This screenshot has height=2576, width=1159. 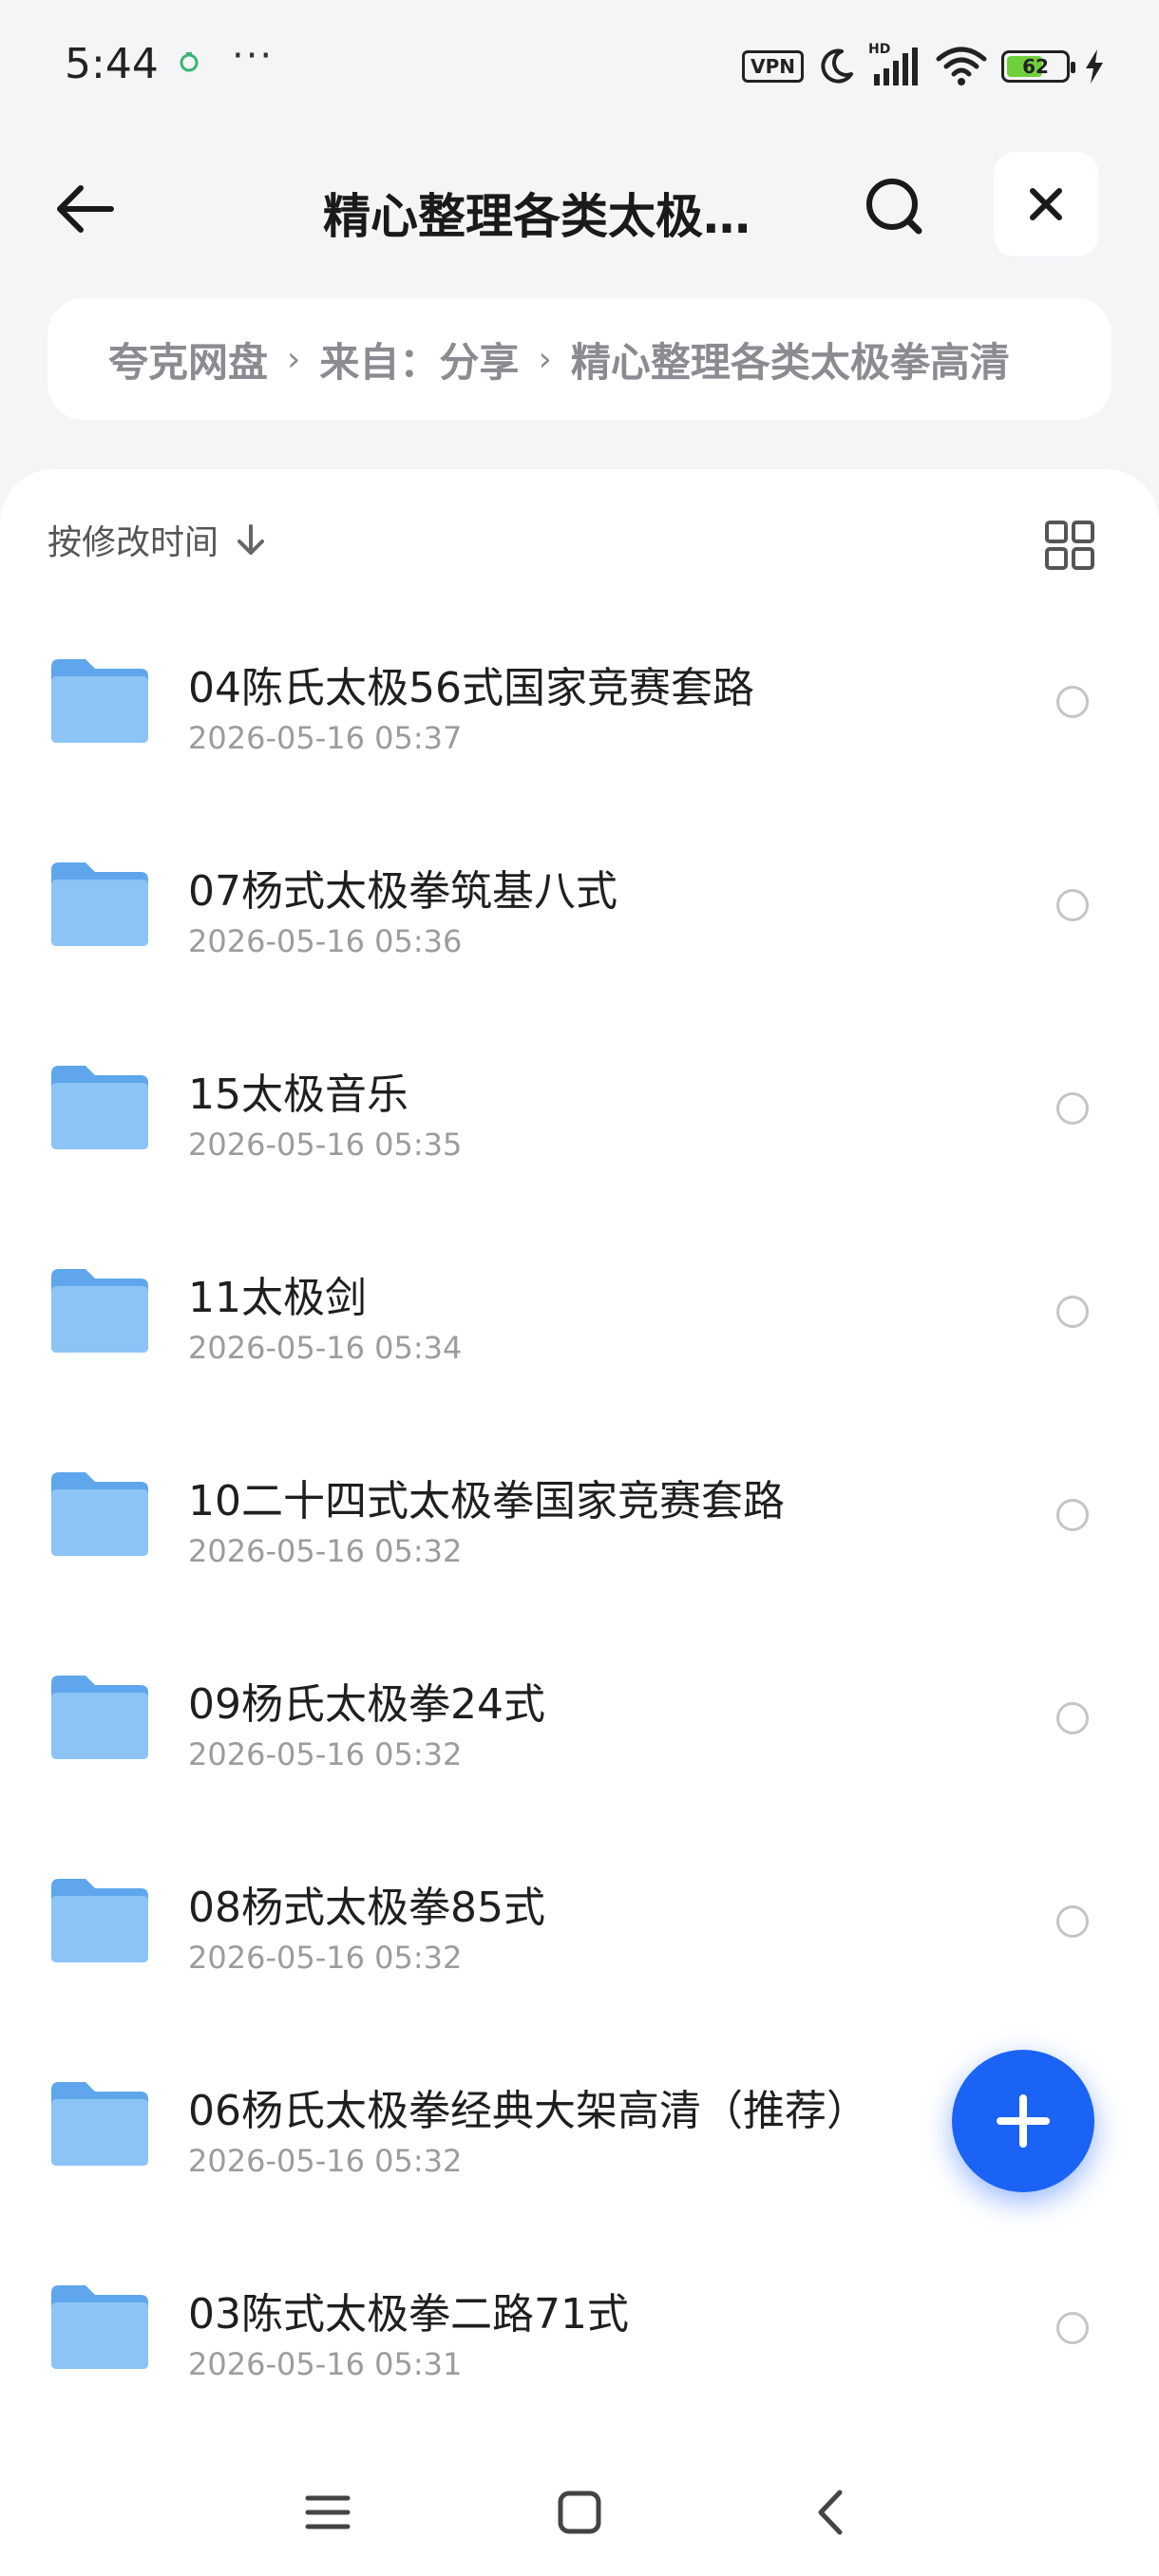 What do you see at coordinates (112, 64) in the screenshot?
I see `status-time: 5:44` at bounding box center [112, 64].